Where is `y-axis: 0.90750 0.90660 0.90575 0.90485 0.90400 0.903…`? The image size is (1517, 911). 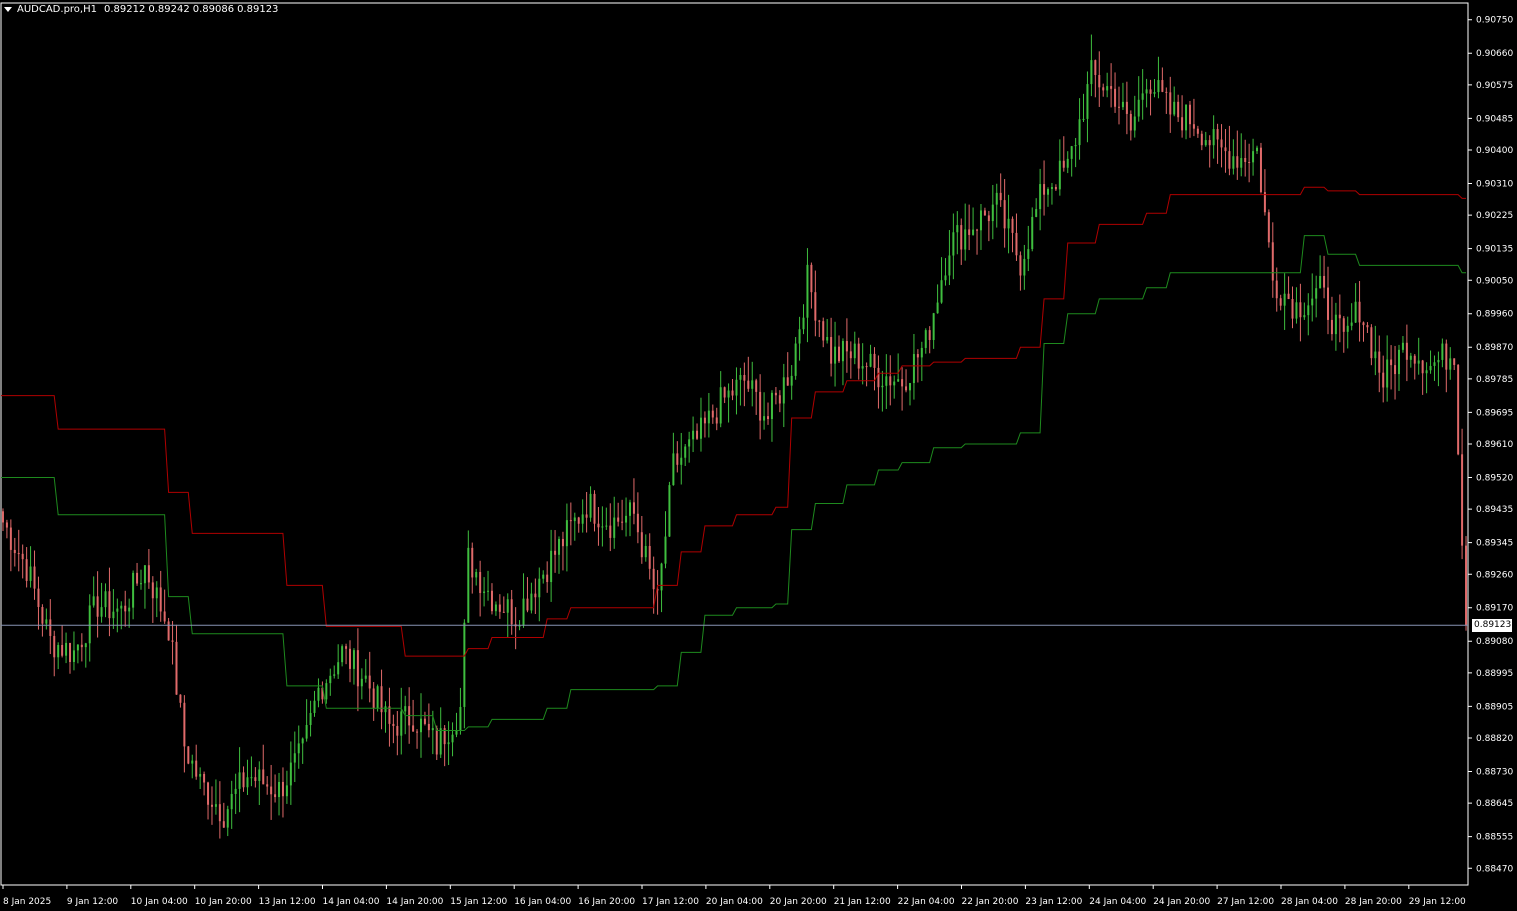 y-axis: 0.90750 0.90660 0.90575 0.90485 0.90400 0.903… is located at coordinates (1490, 445).